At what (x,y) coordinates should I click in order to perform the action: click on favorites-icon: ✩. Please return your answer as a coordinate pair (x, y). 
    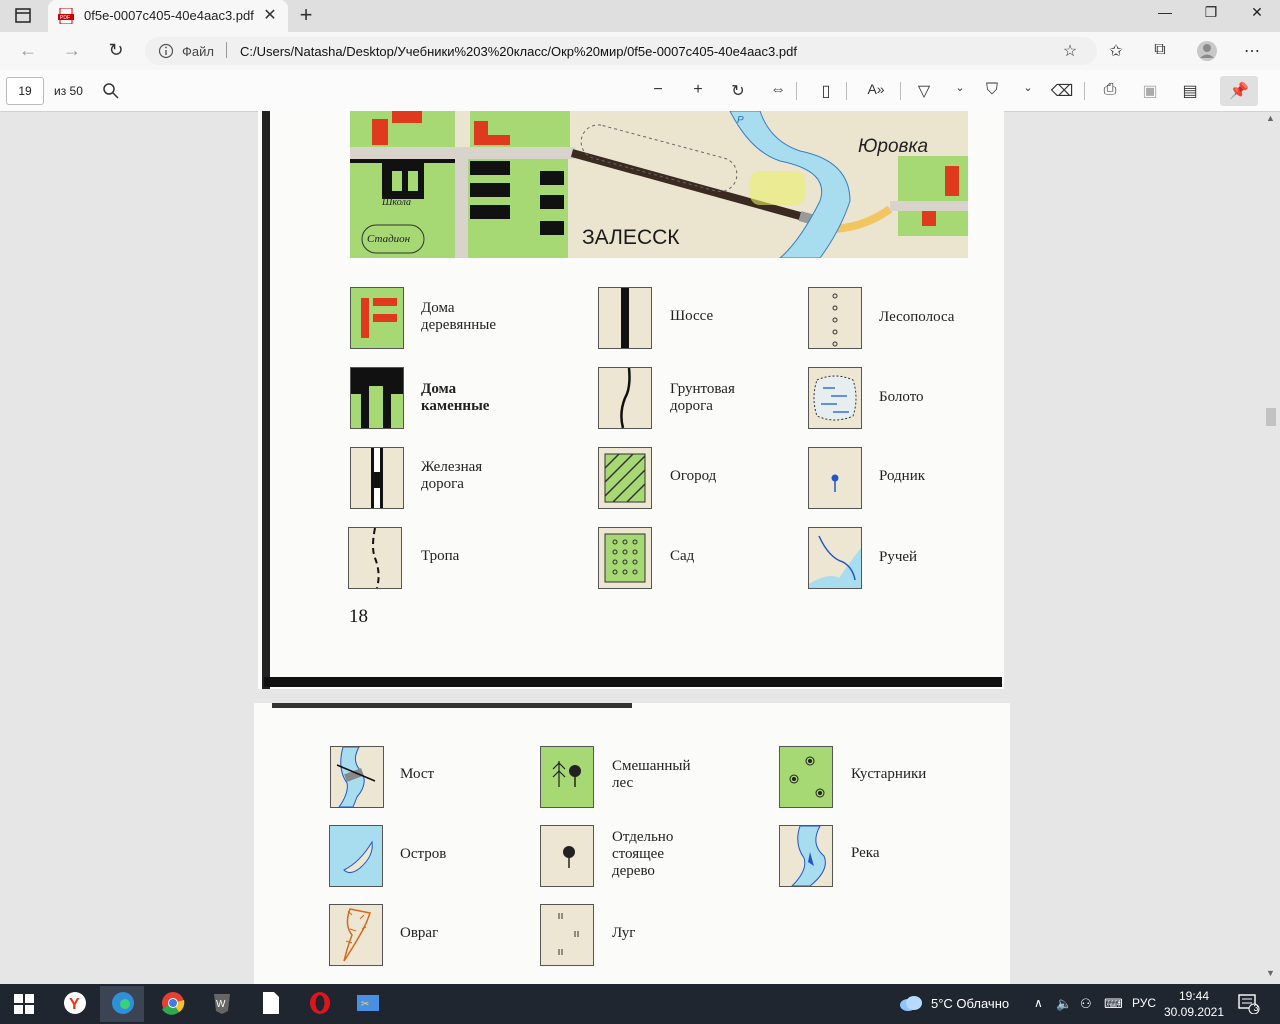
    Looking at the image, I should click on (1116, 51).